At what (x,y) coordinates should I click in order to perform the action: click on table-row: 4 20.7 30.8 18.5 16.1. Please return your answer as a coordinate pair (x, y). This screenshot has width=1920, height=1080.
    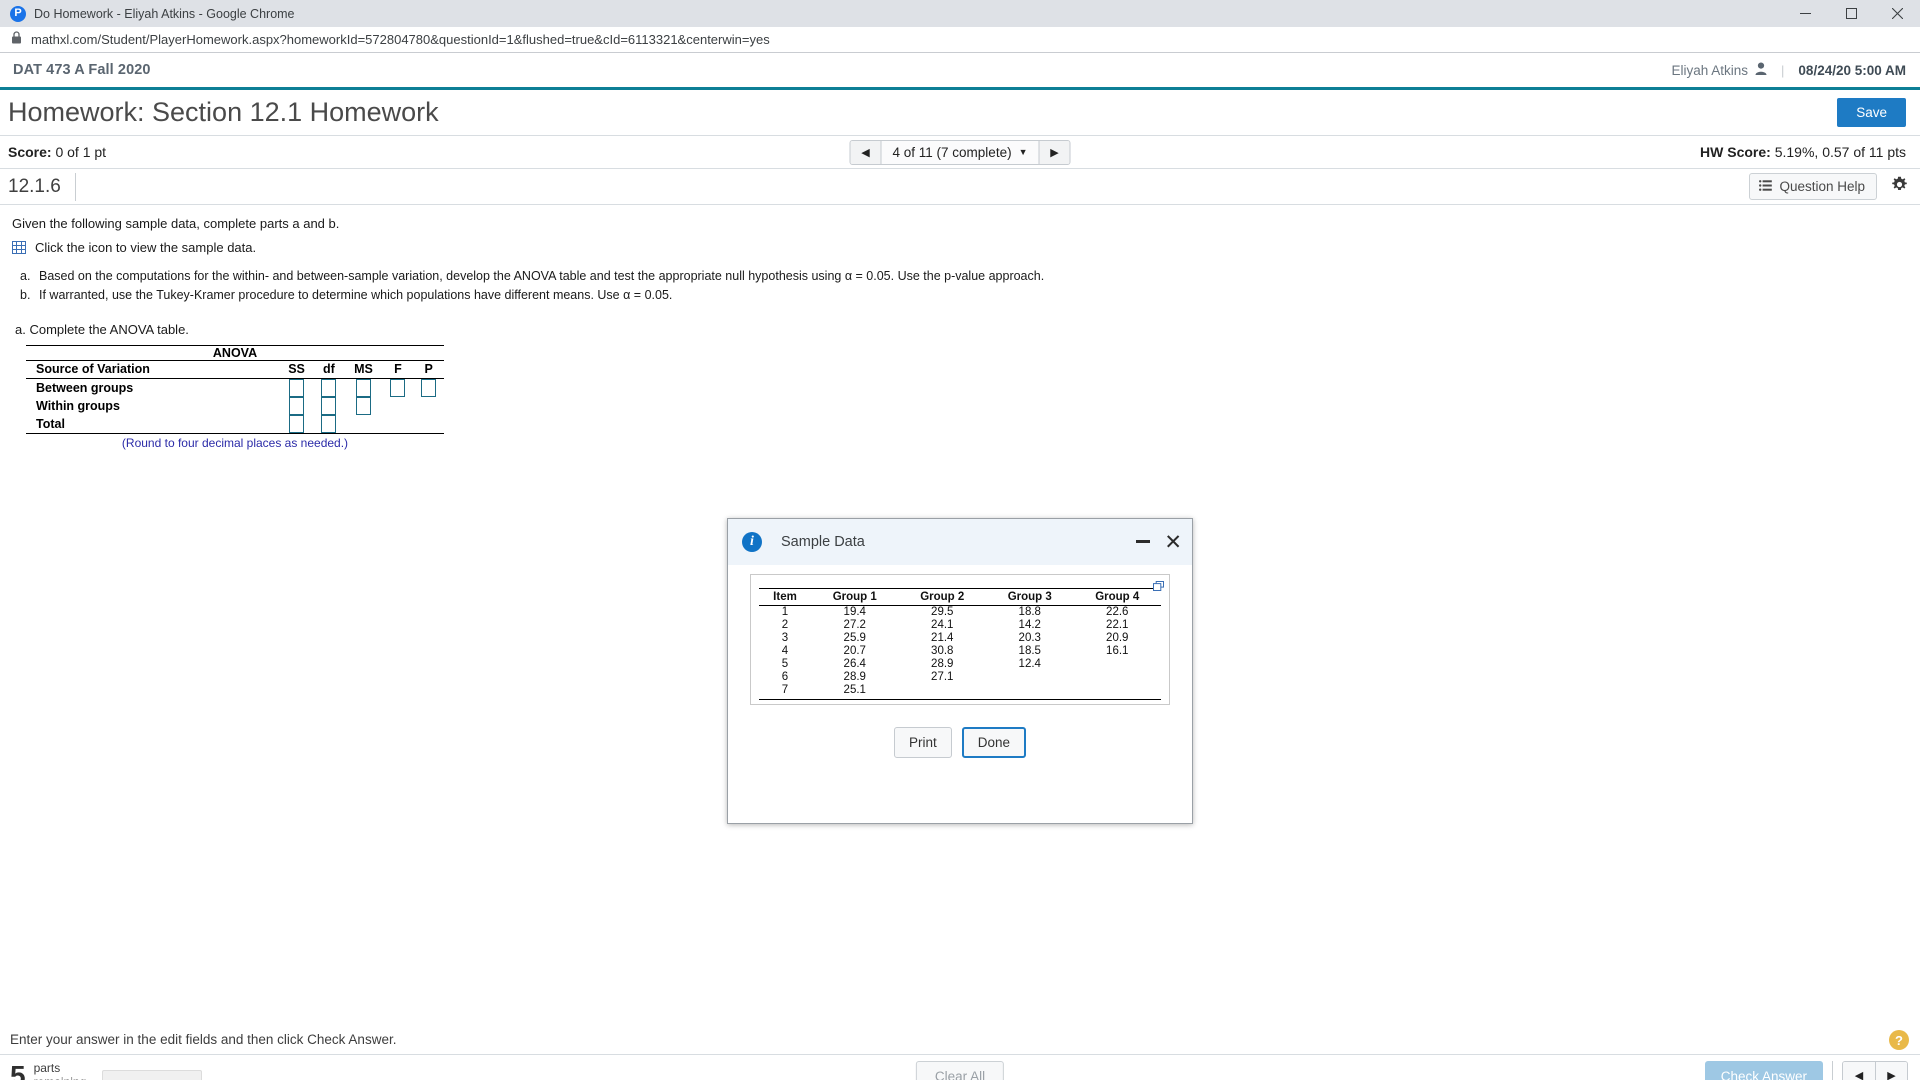
    Looking at the image, I should click on (960, 651).